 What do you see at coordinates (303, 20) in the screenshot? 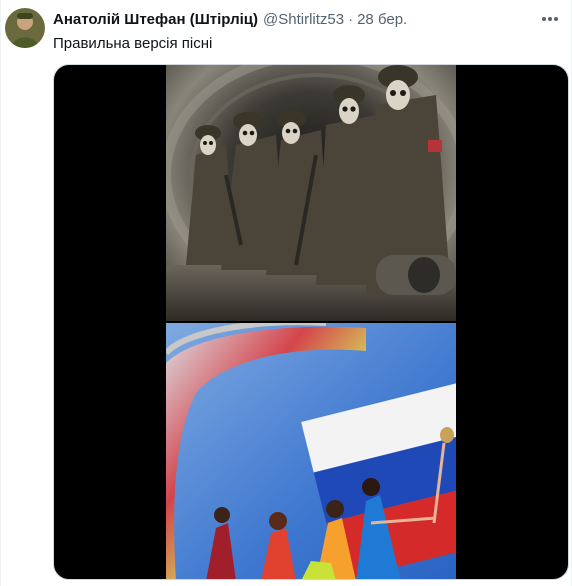
I see `author-handle: @Shtirlitz53` at bounding box center [303, 20].